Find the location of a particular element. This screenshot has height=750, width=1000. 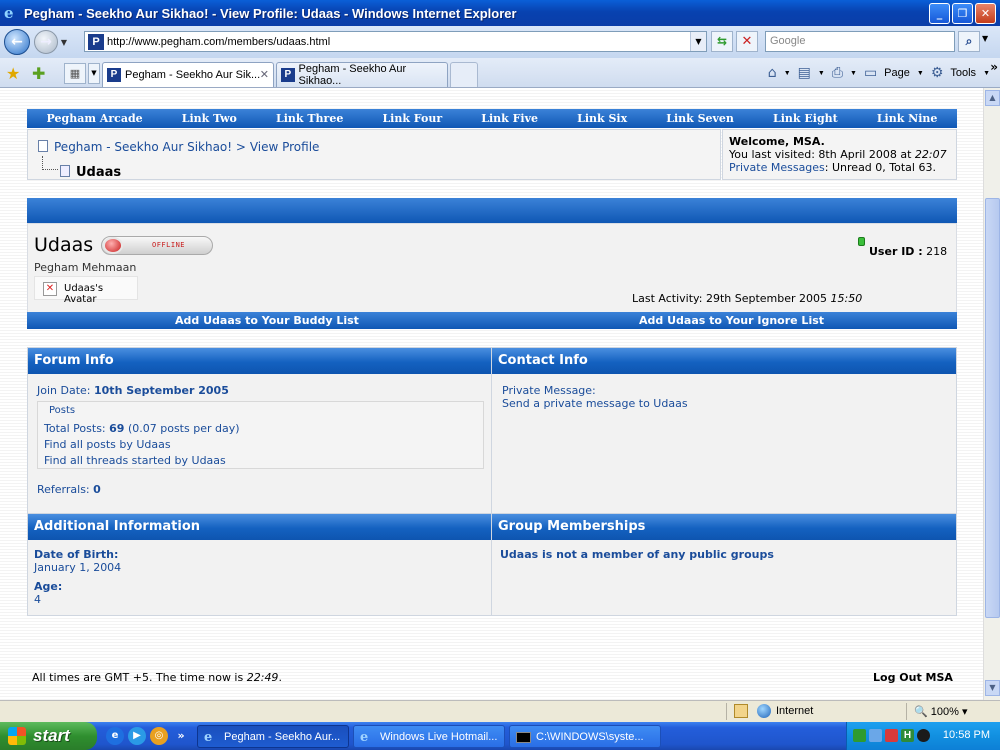

forward-button: → is located at coordinates (46, 42).